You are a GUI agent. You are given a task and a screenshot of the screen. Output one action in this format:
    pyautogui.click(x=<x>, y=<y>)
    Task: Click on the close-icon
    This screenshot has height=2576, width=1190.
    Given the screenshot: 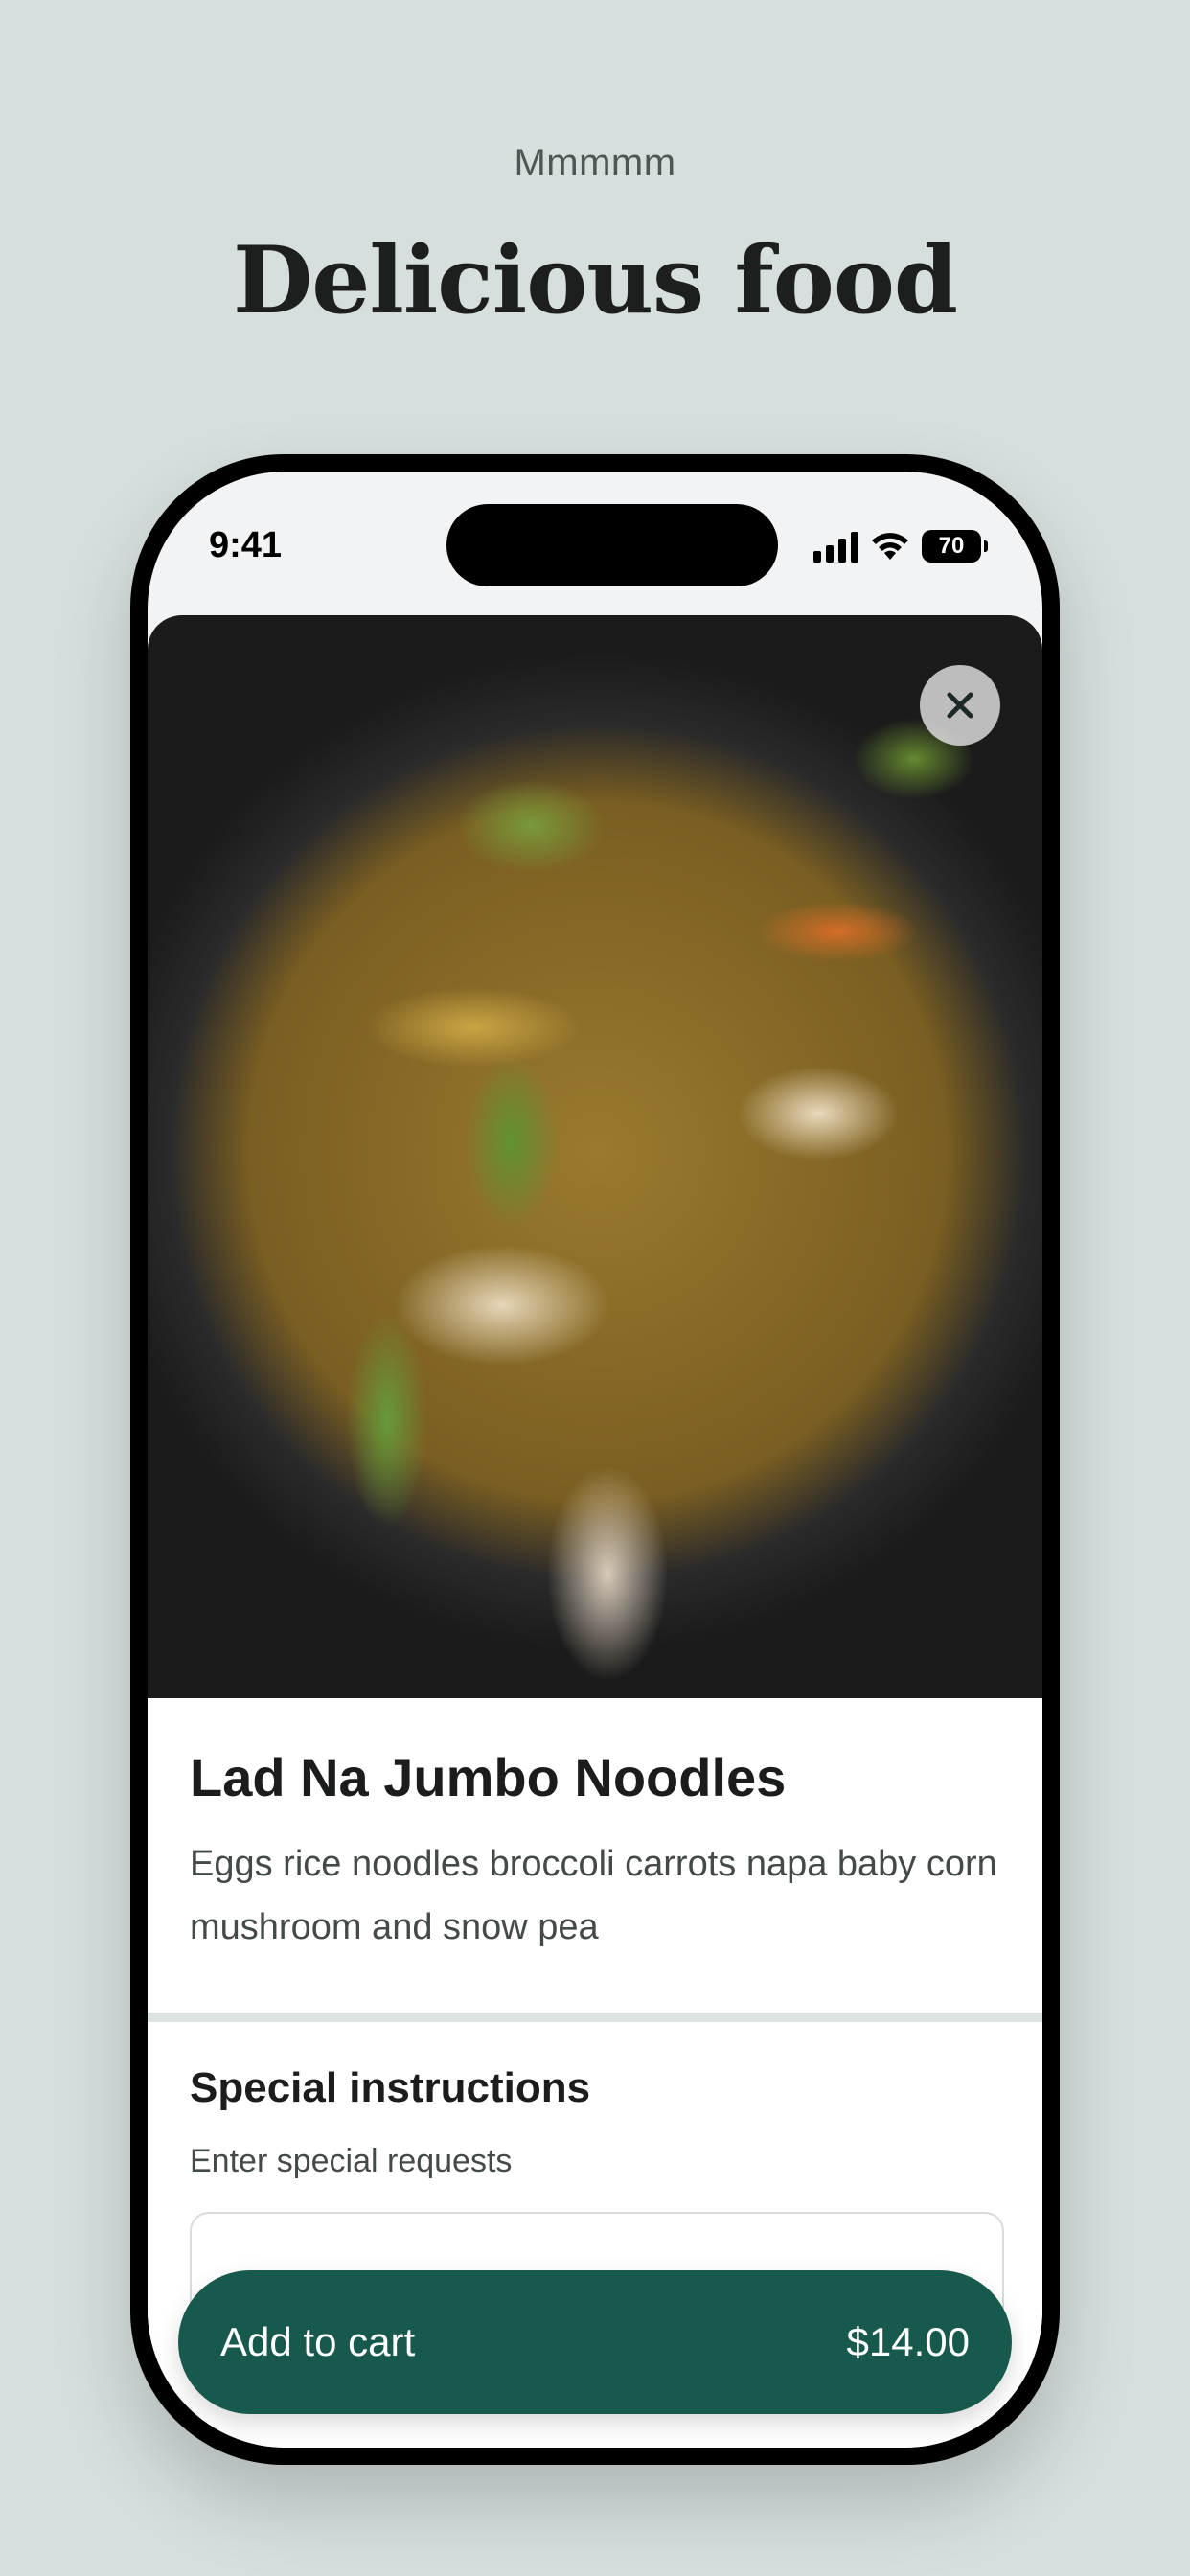 What is the action you would take?
    pyautogui.click(x=960, y=705)
    